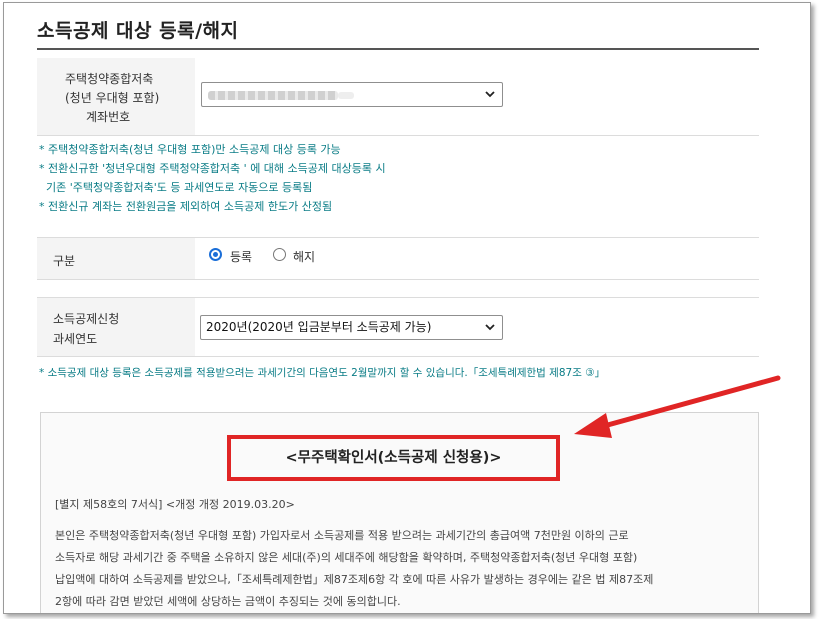 The height and width of the screenshot is (619, 820). Describe the element at coordinates (215, 254) in the screenshot. I see `radio-register` at that location.